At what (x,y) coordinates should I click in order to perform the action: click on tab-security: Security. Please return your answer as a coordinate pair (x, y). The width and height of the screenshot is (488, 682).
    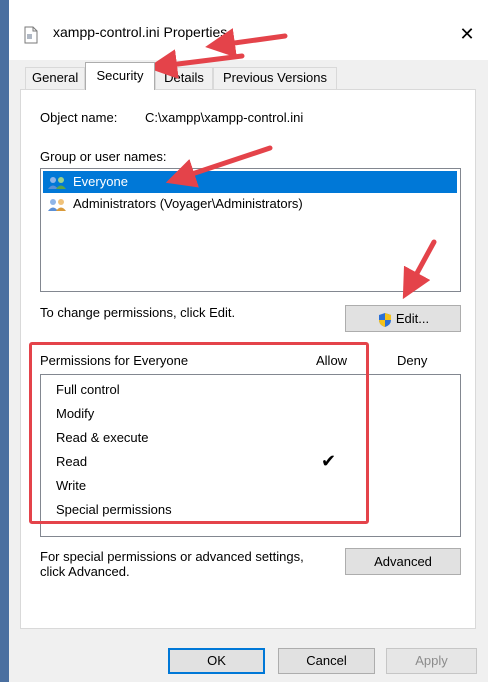
    Looking at the image, I should click on (120, 76).